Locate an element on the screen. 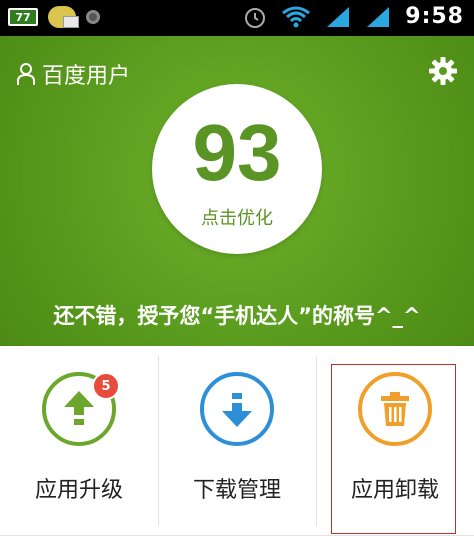 This screenshot has height=536, width=474. download-arrow-icon is located at coordinates (237, 410).